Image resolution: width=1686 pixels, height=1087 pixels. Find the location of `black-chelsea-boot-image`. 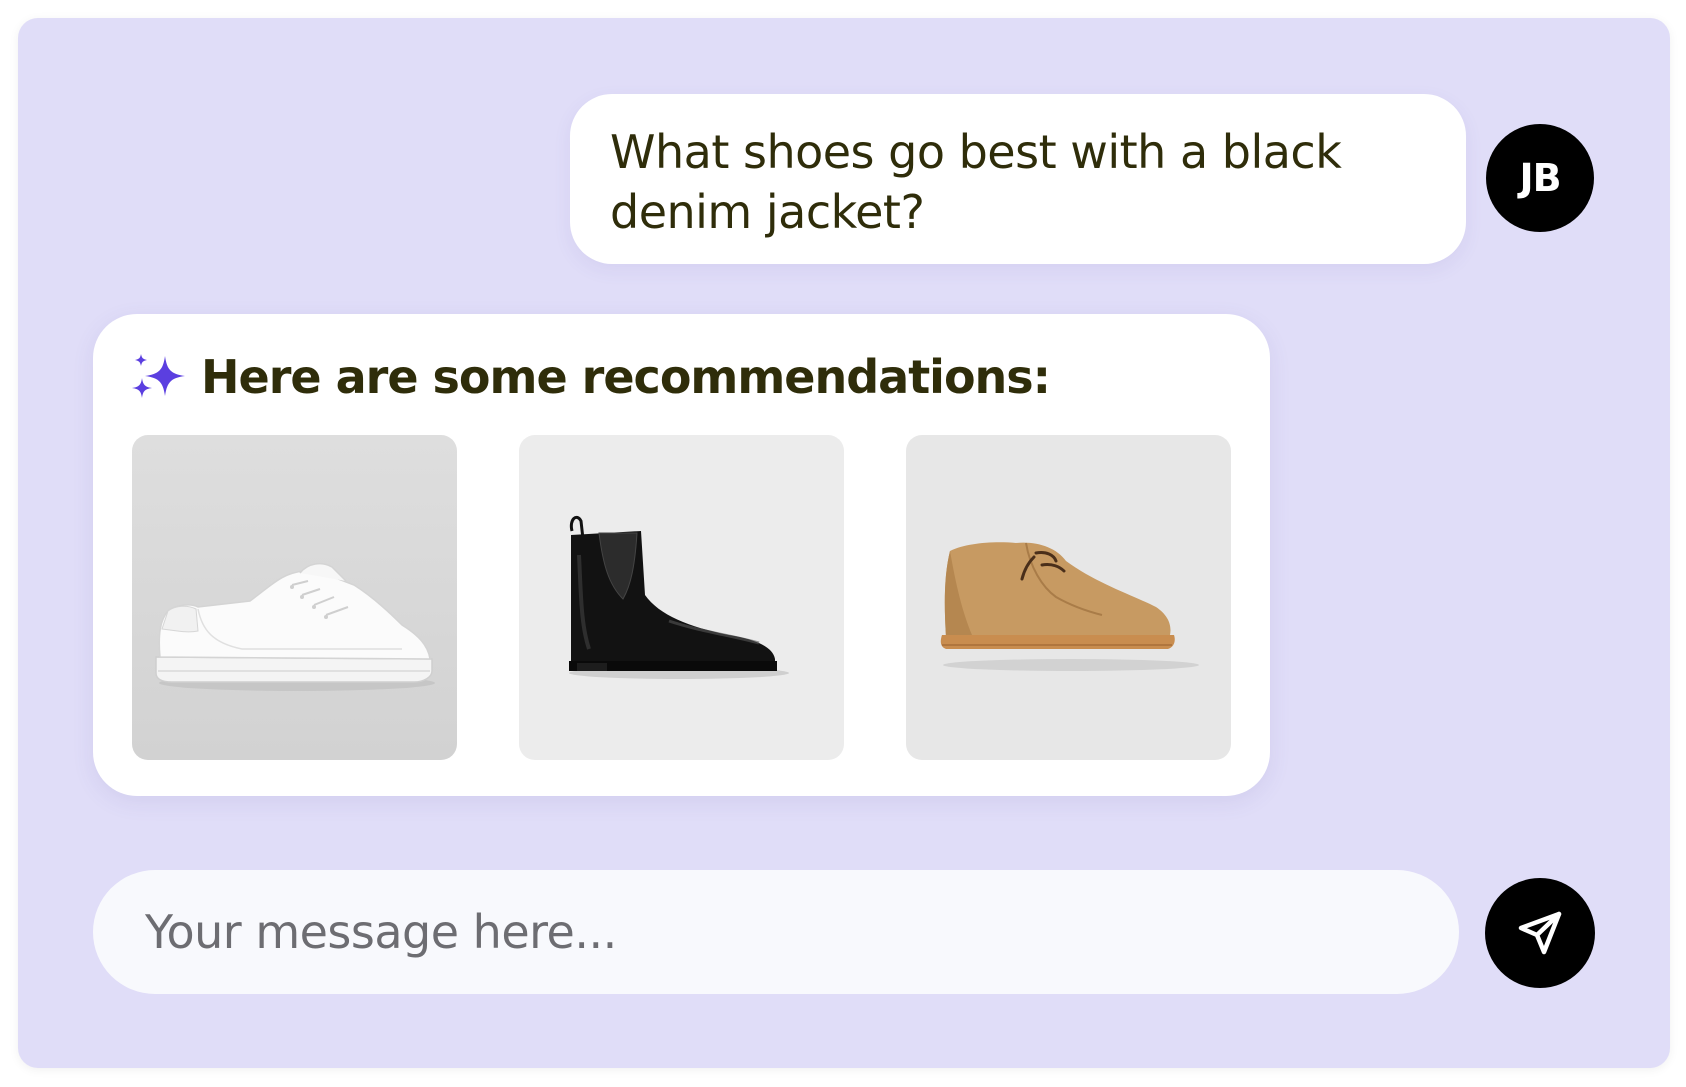

black-chelsea-boot-image is located at coordinates (679, 597).